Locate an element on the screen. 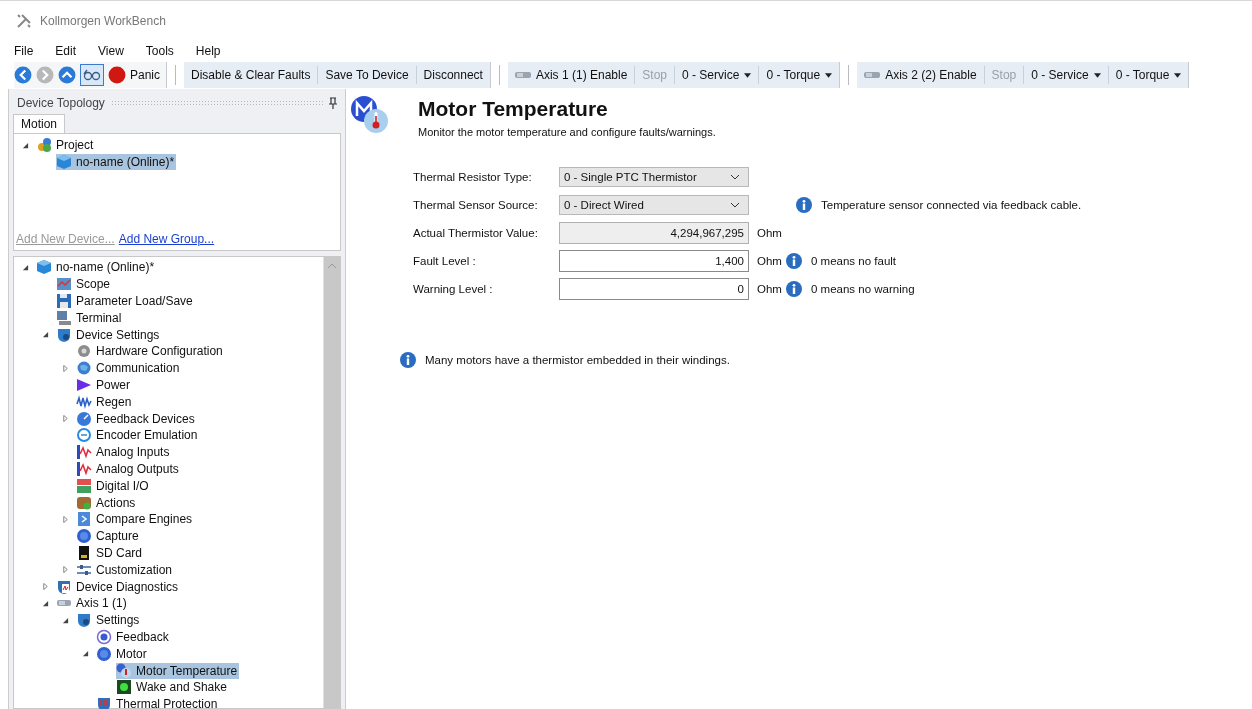 The image size is (1252, 709). tree-item: Analog Inputs is located at coordinates (124, 452).